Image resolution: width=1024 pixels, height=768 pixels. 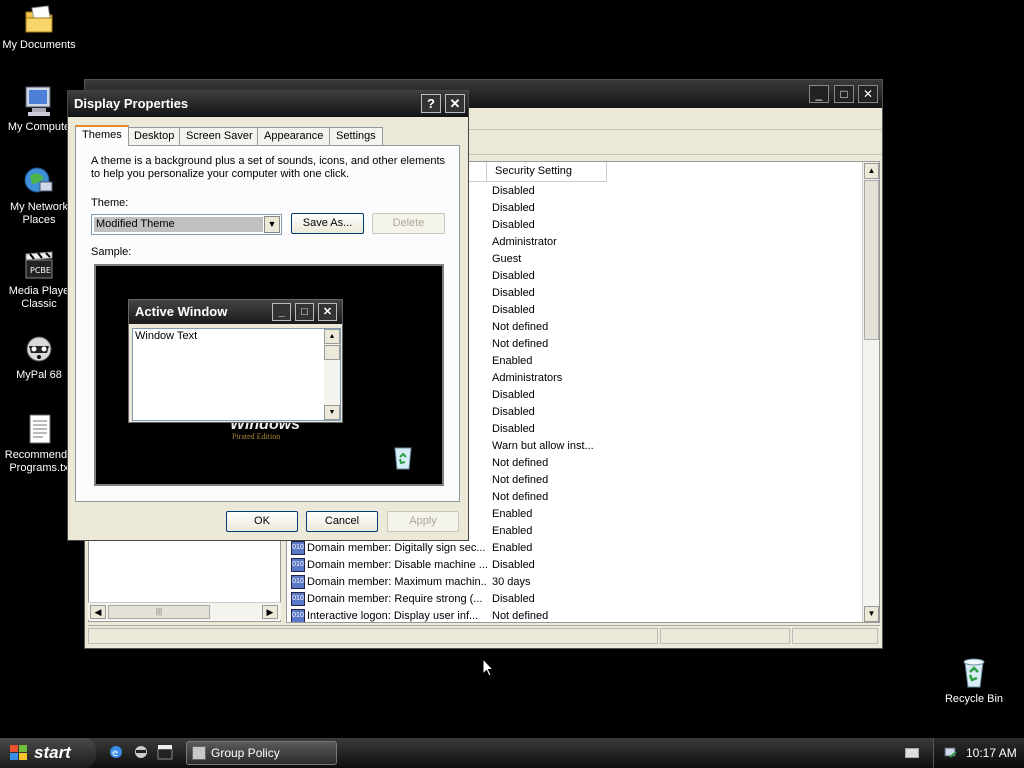 I want to click on taskbar-item-group-policy: Group Policy, so click(x=261, y=753).